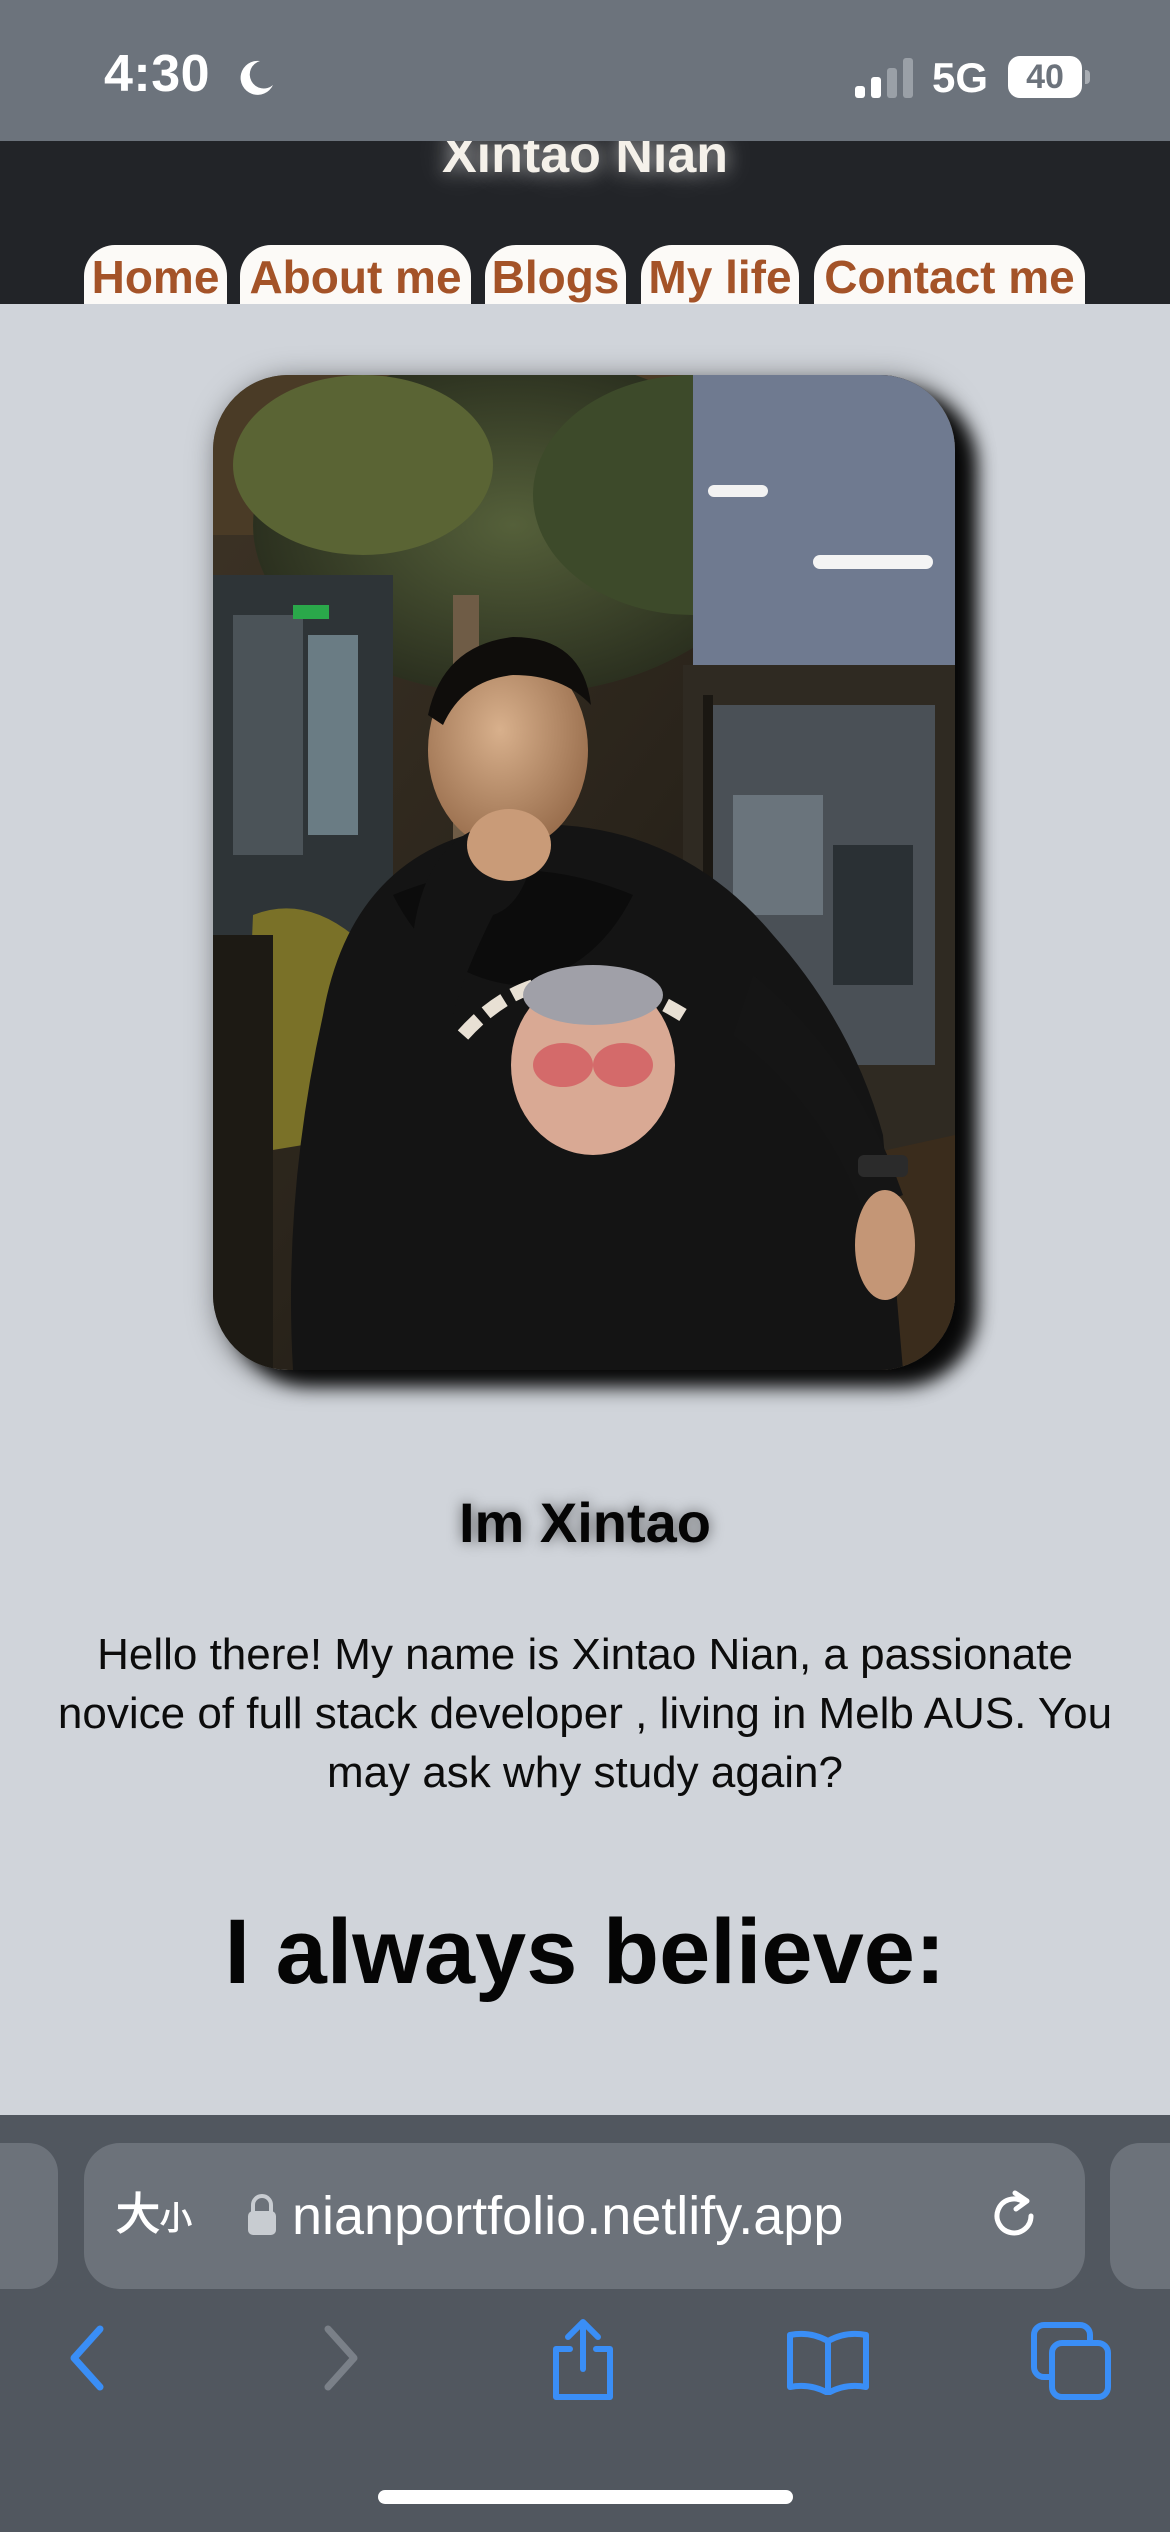  Describe the element at coordinates (585, 1772) in the screenshot. I see `intro-line: may ask why study again?` at that location.